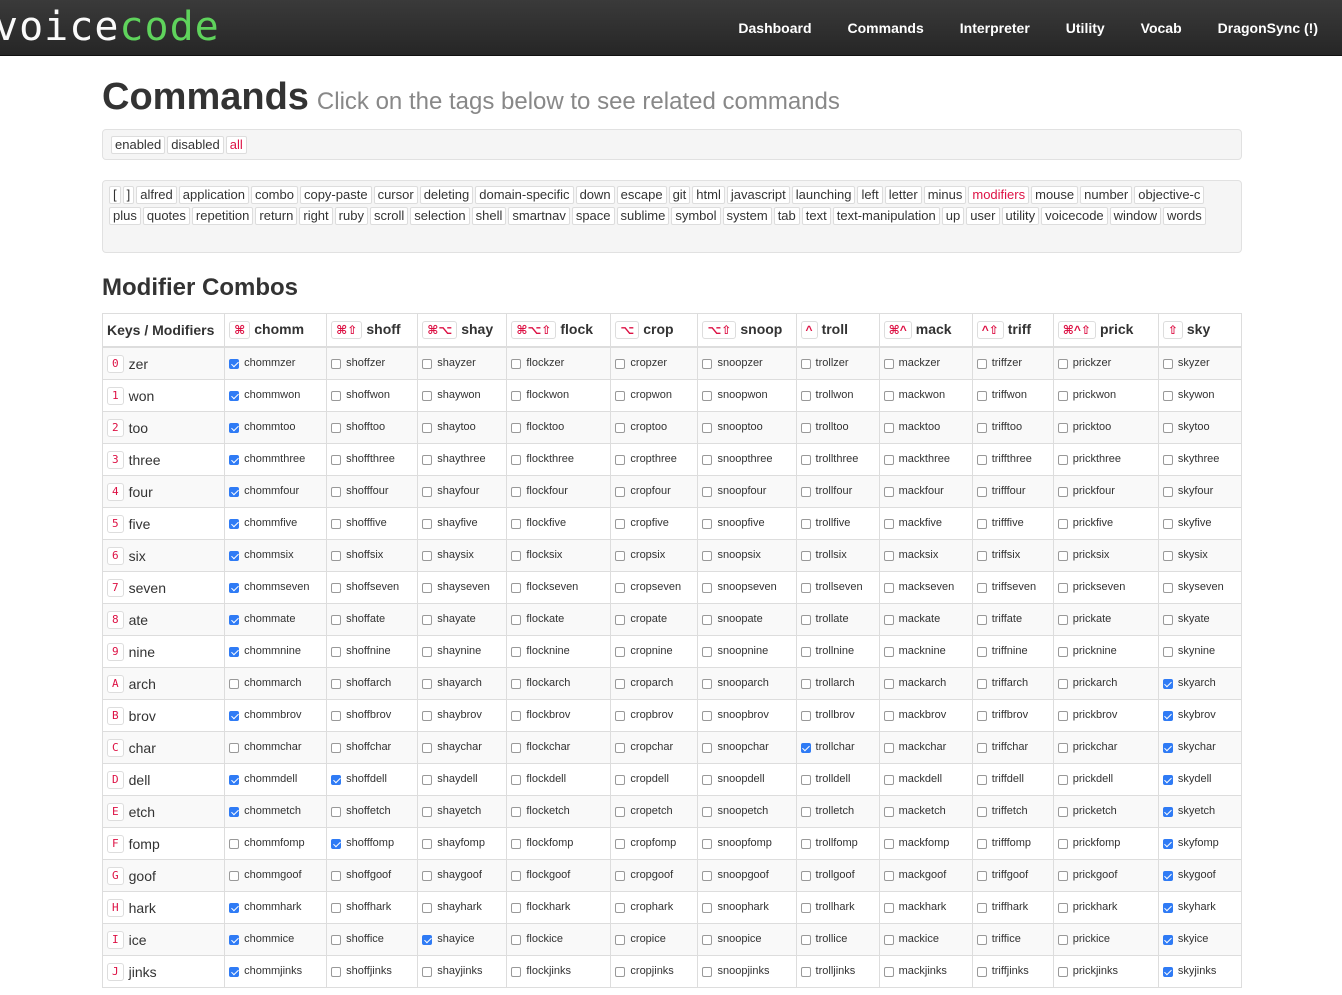 The height and width of the screenshot is (995, 1342). I want to click on tag-filter: down, so click(595, 195).